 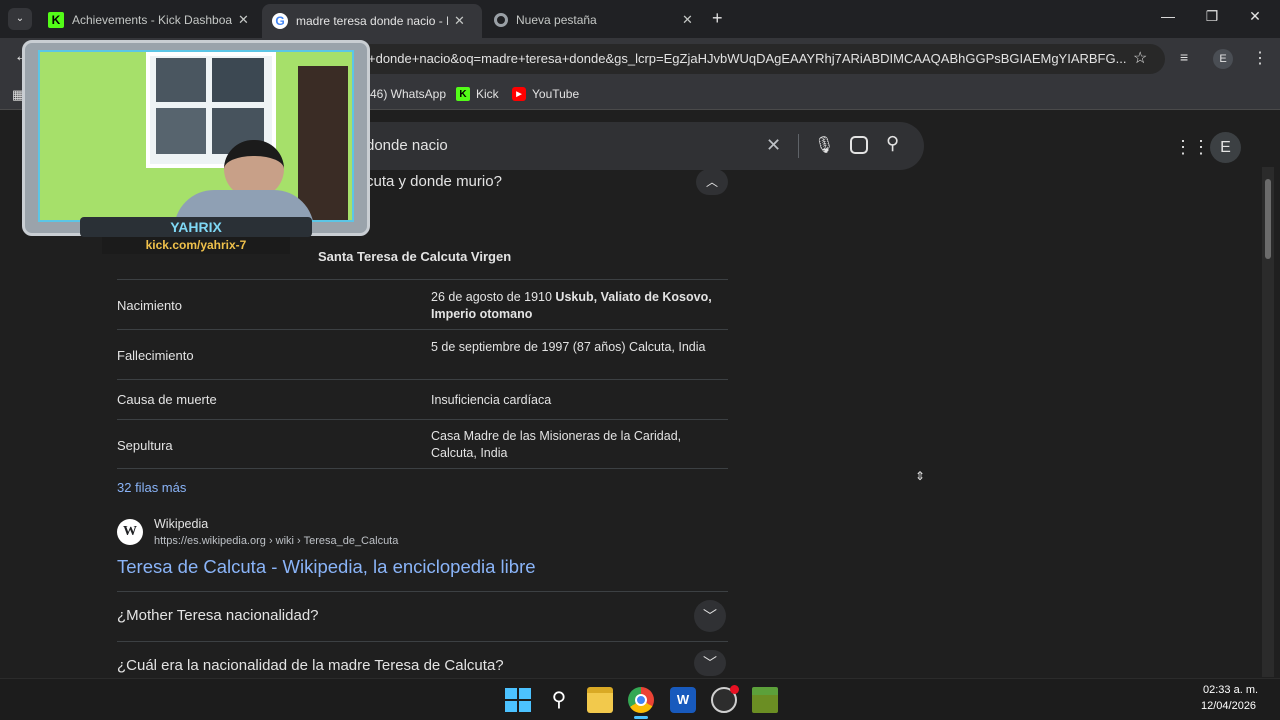 I want to click on tab-google-search: G madre teresa donde nacio - Bu ✕, so click(x=372, y=21).